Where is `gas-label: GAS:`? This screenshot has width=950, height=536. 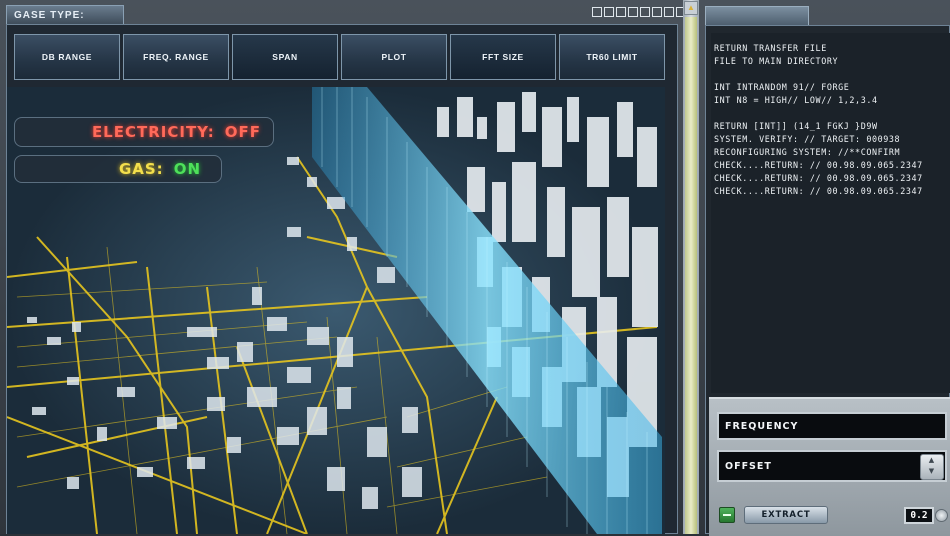
gas-label: GAS: is located at coordinates (141, 169).